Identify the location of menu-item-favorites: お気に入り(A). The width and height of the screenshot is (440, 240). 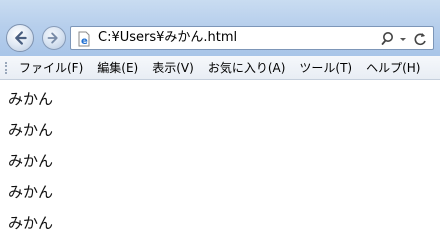
(247, 68).